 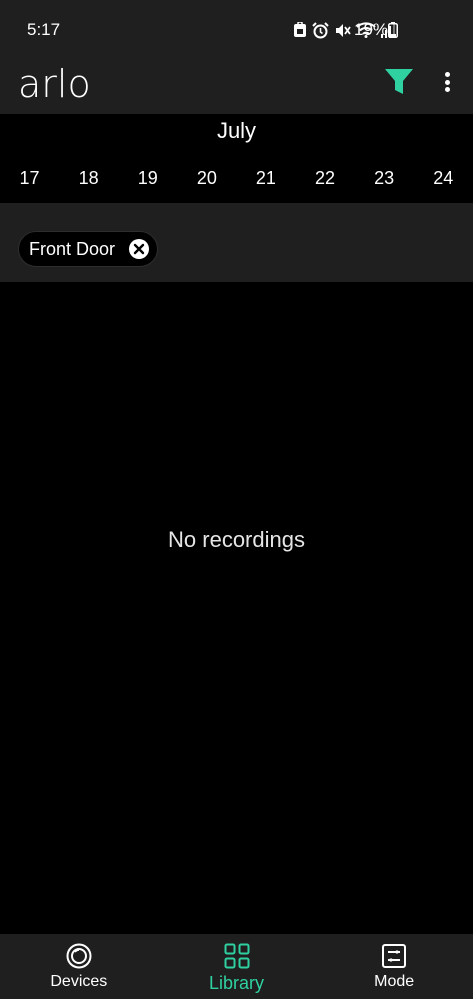 I want to click on battery-percent: 19%, so click(x=371, y=29).